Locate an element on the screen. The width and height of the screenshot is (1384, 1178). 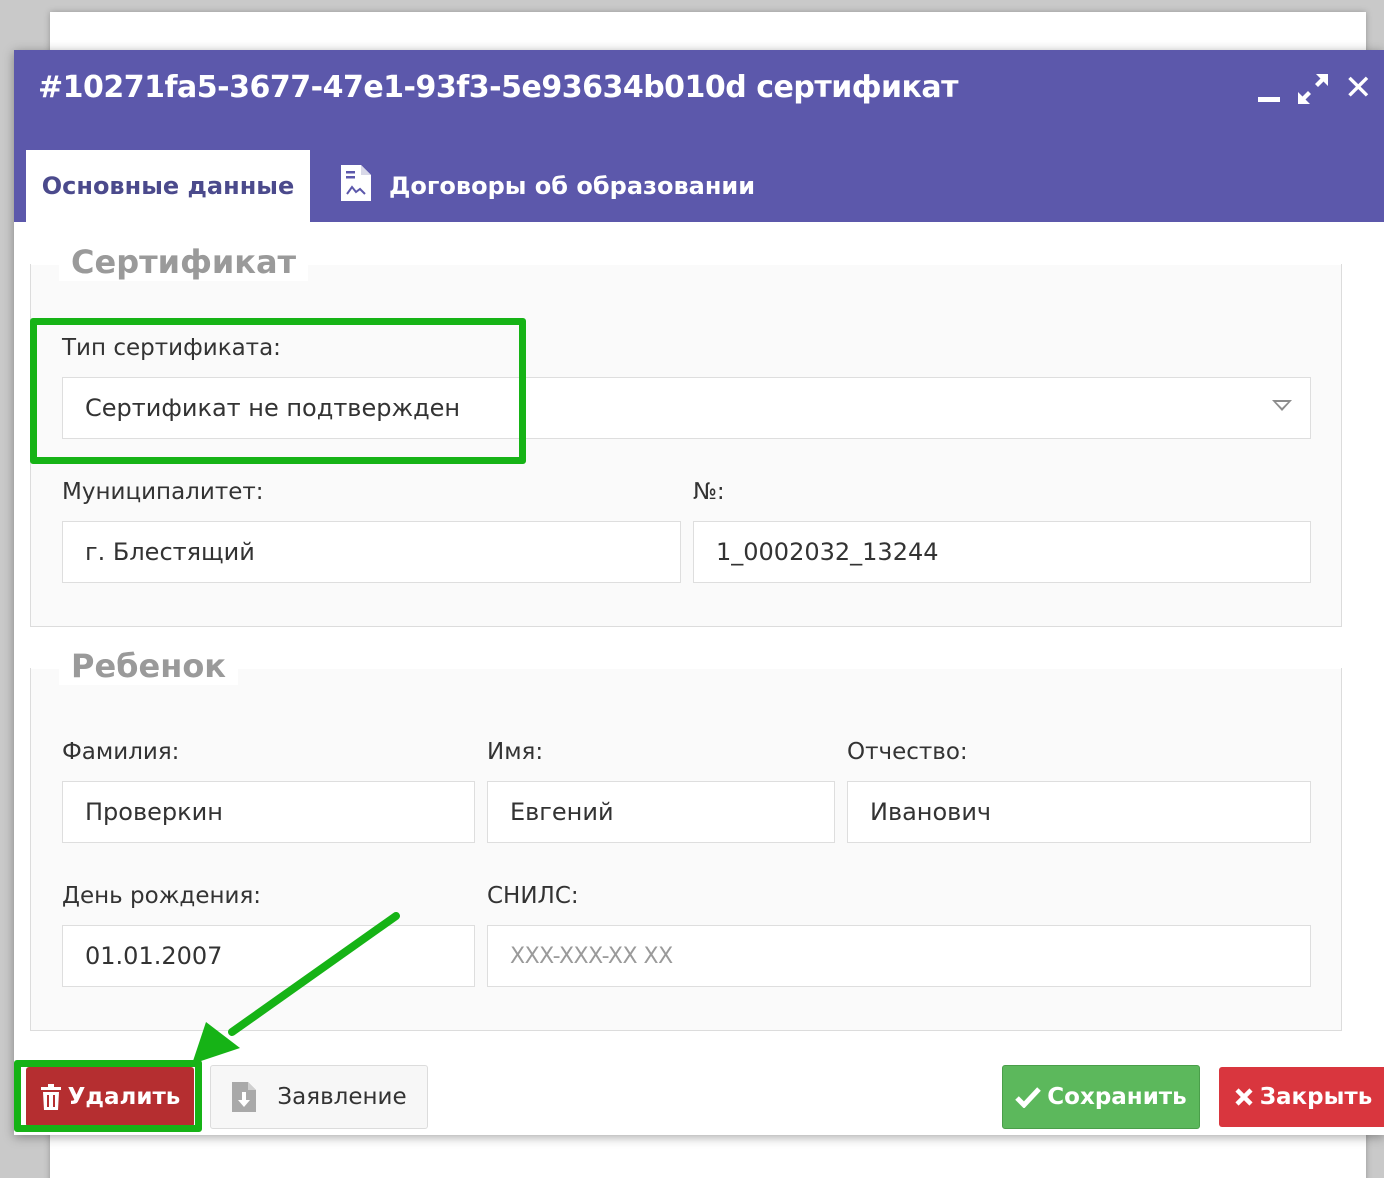
snils-placeholder: XXX-XXX-XX XX is located at coordinates (591, 956).